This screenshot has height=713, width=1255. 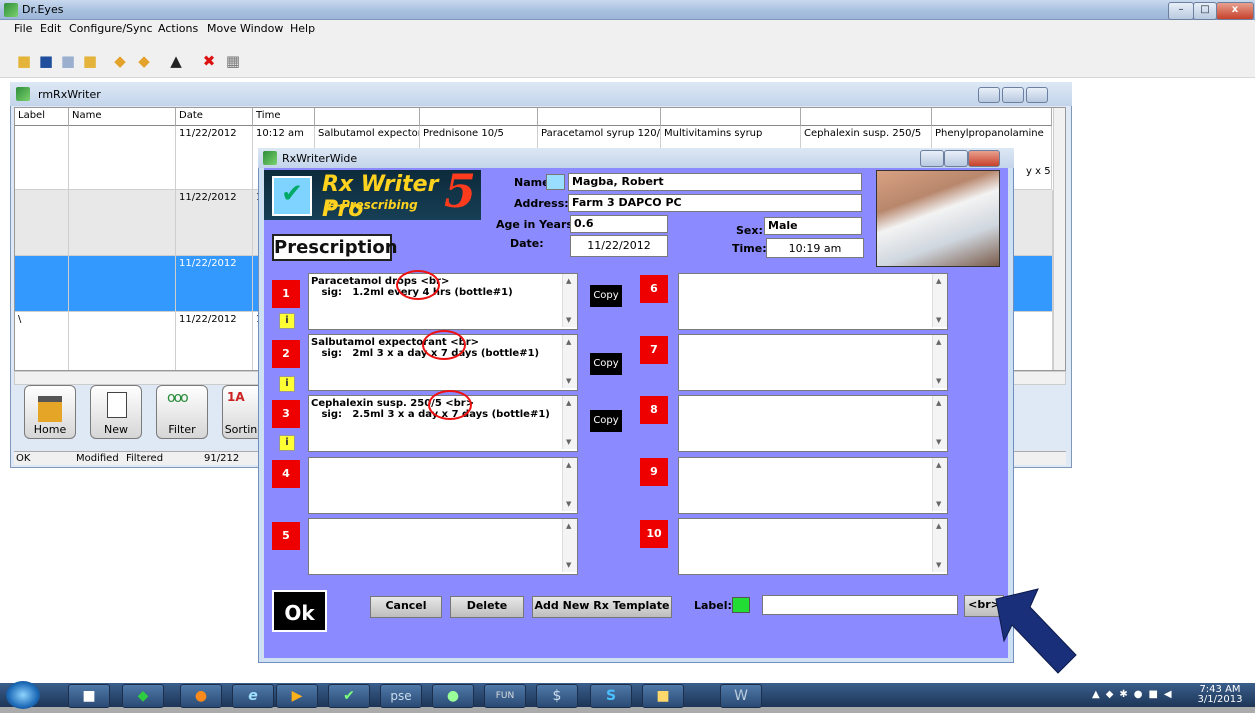 I want to click on table-cell: \, so click(x=42, y=341).